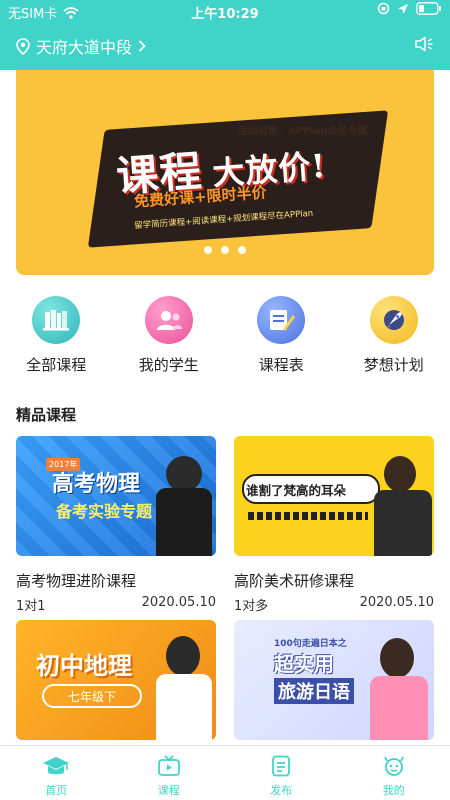 This screenshot has width=450, height=800. Describe the element at coordinates (56, 320) in the screenshot. I see `books-icon` at that location.